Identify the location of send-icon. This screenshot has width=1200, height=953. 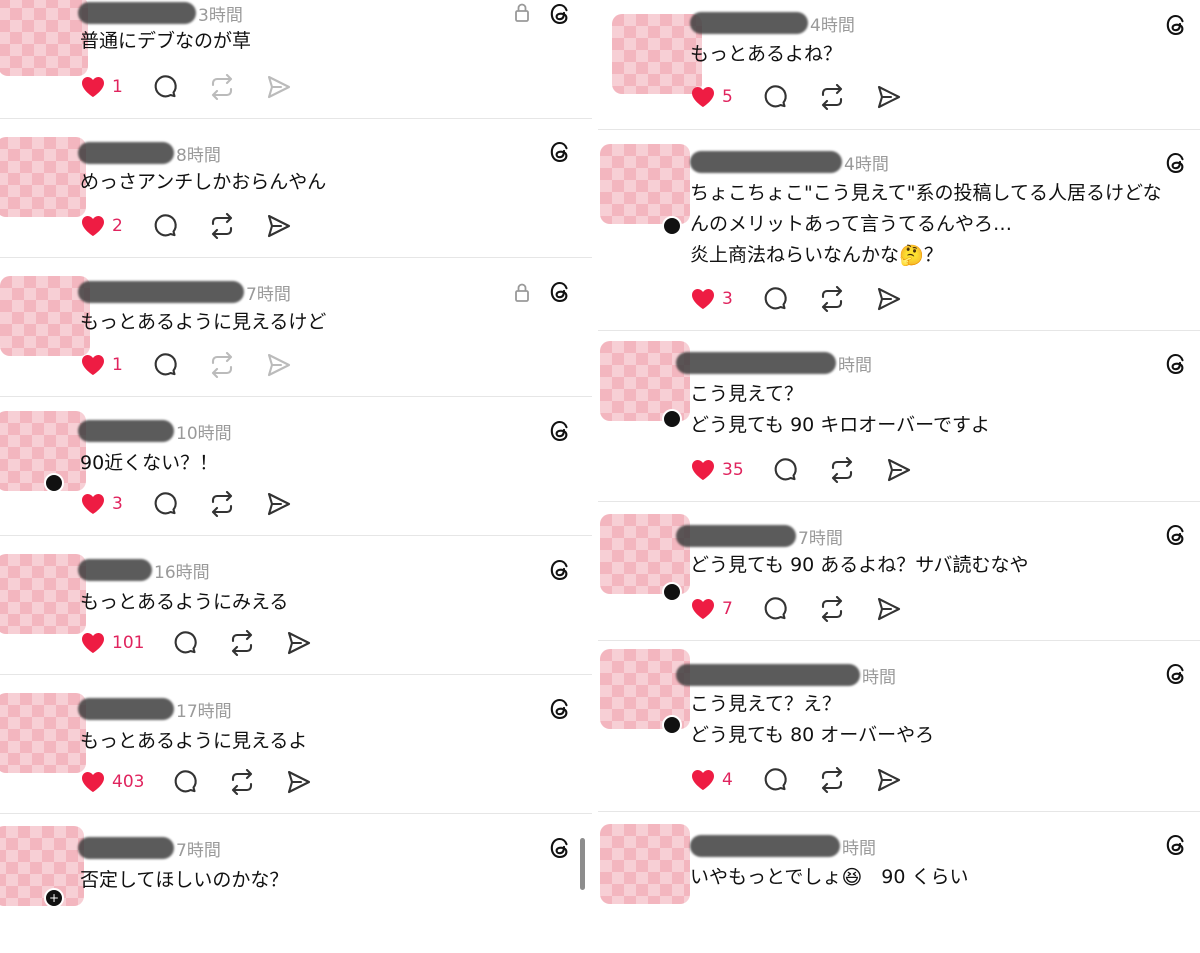
(898, 470).